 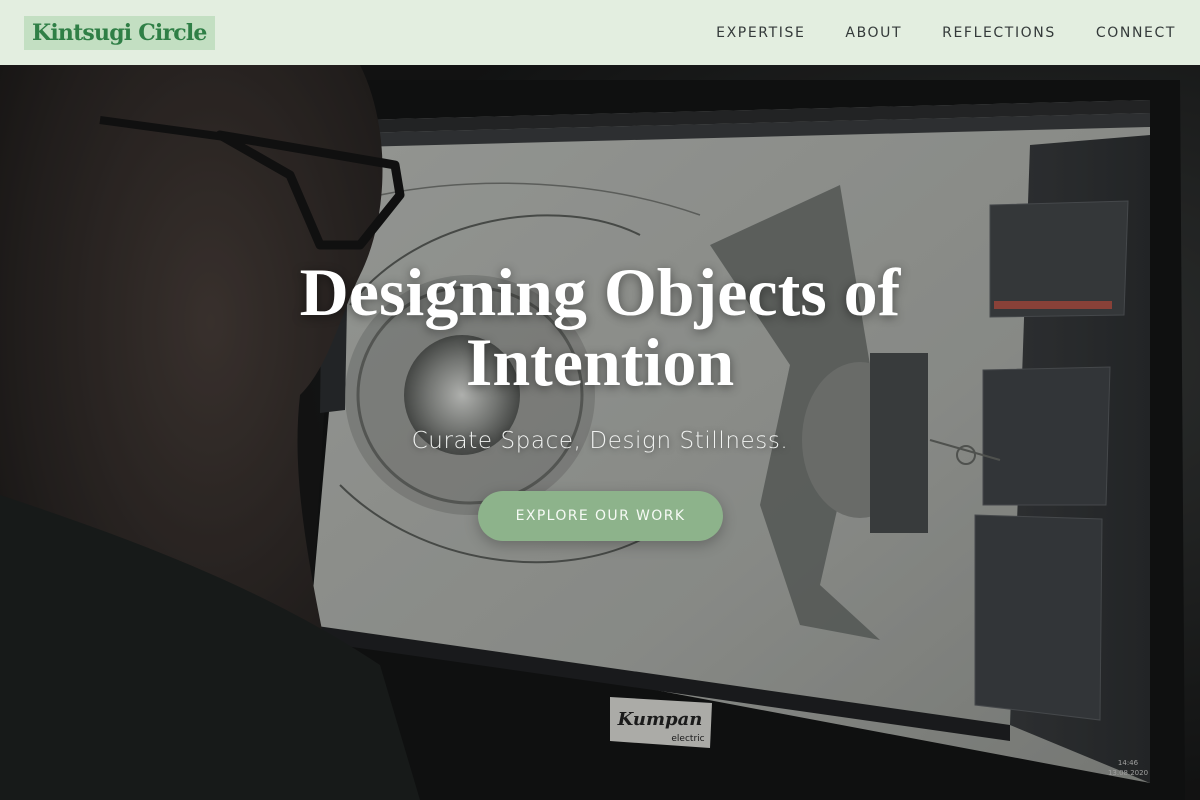 What do you see at coordinates (119, 32) in the screenshot?
I see `site-logo: Kintsugi Circle` at bounding box center [119, 32].